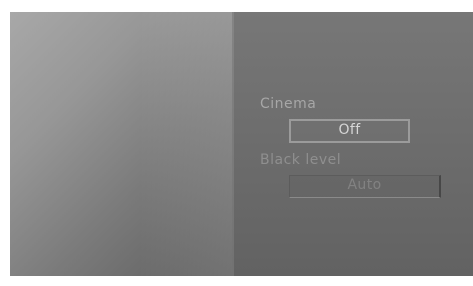  I want to click on cinema-label: Cinema, so click(288, 104).